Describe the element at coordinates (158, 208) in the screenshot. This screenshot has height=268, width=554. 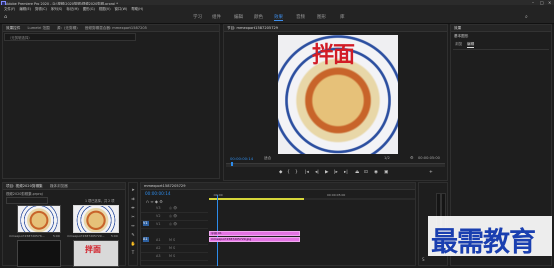
I see `track-label-v3: V3` at that location.